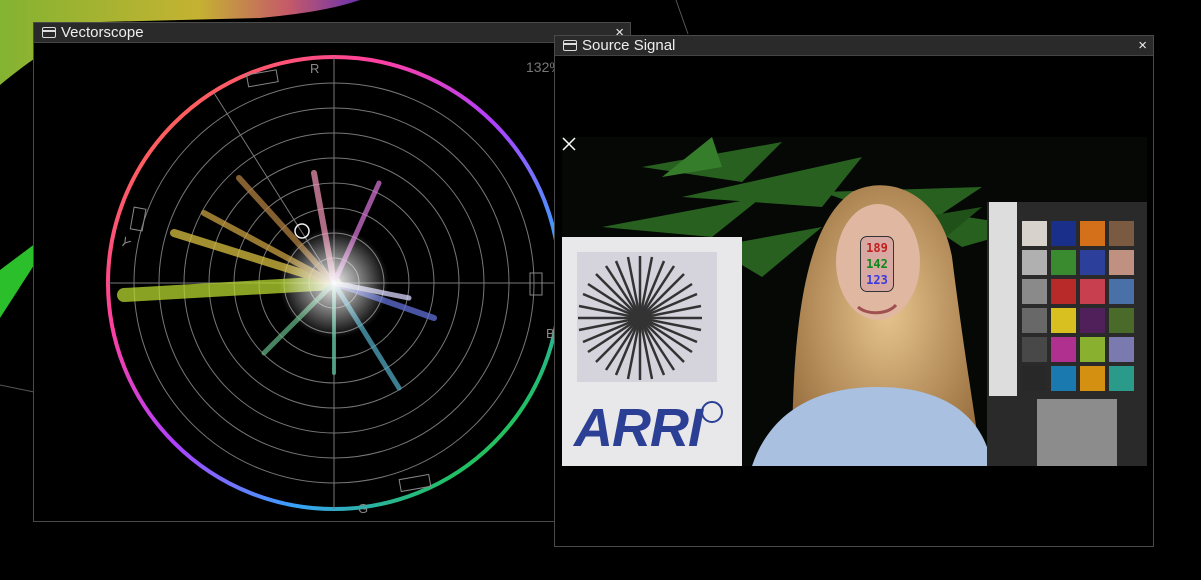 The height and width of the screenshot is (580, 1201). I want to click on vectorscope-title: Vectorscope, so click(102, 32).